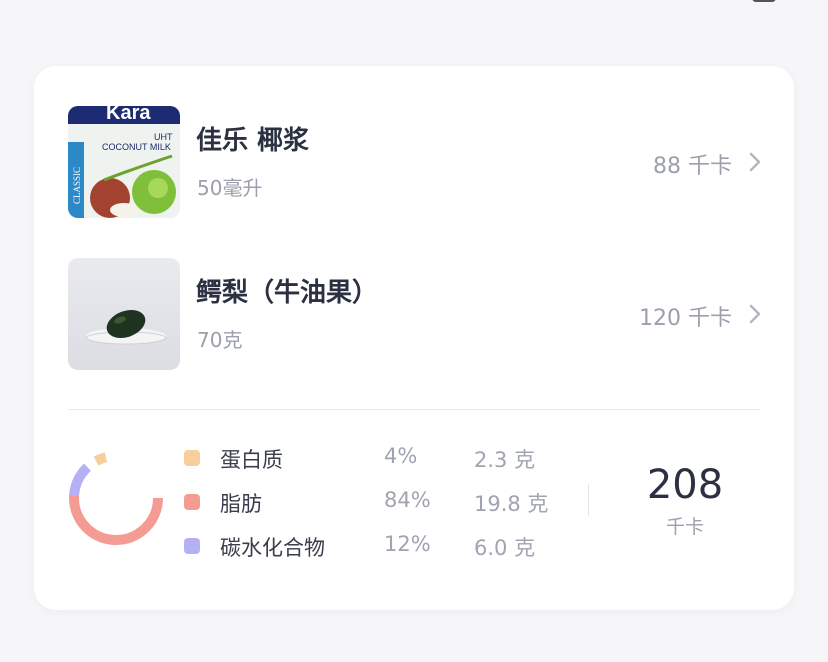  Describe the element at coordinates (692, 166) in the screenshot. I see `food-calories: 88 千卡` at that location.